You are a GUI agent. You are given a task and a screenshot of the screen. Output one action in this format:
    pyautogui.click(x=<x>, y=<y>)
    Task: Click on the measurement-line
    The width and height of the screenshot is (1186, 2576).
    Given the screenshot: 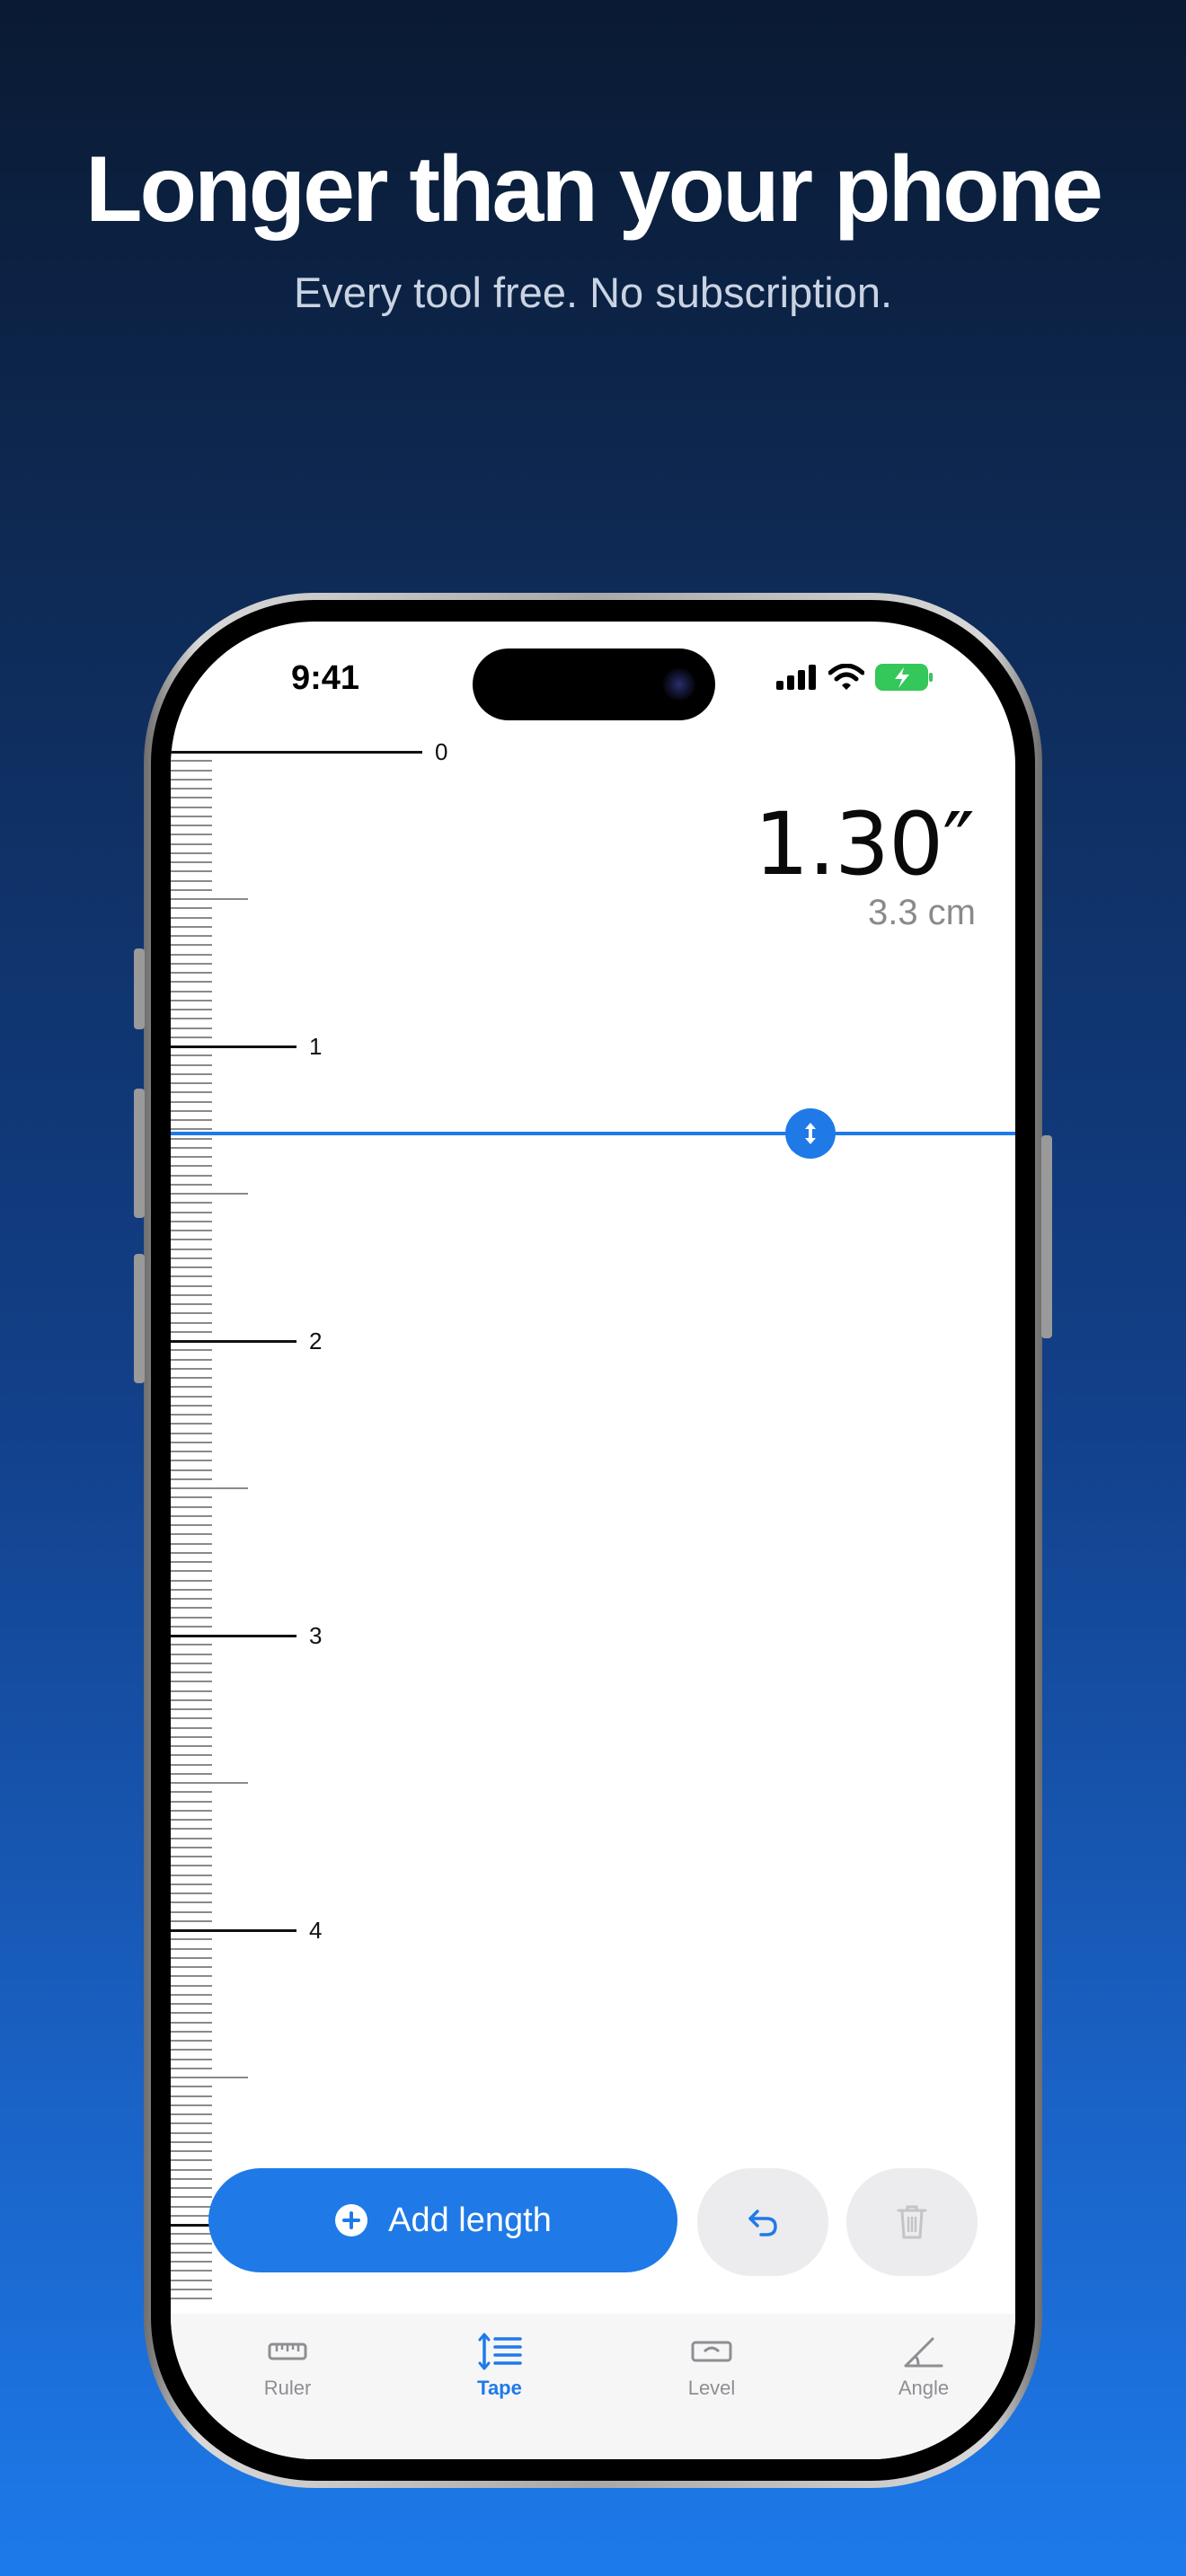 What is the action you would take?
    pyautogui.click(x=593, y=1134)
    